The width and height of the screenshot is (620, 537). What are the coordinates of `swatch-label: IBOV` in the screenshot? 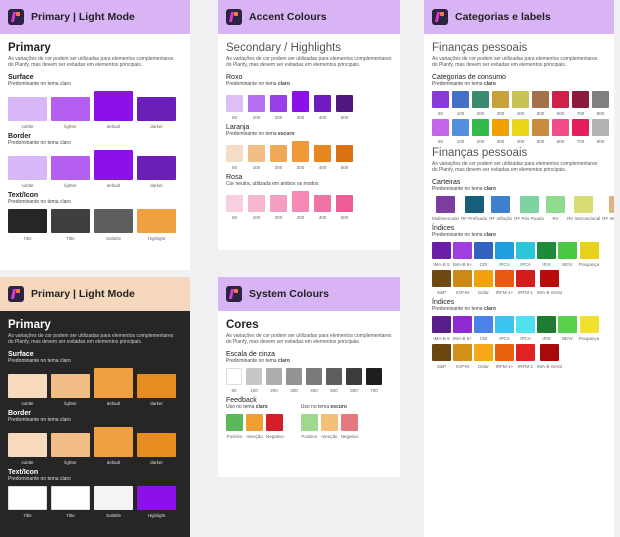 It's located at (567, 264).